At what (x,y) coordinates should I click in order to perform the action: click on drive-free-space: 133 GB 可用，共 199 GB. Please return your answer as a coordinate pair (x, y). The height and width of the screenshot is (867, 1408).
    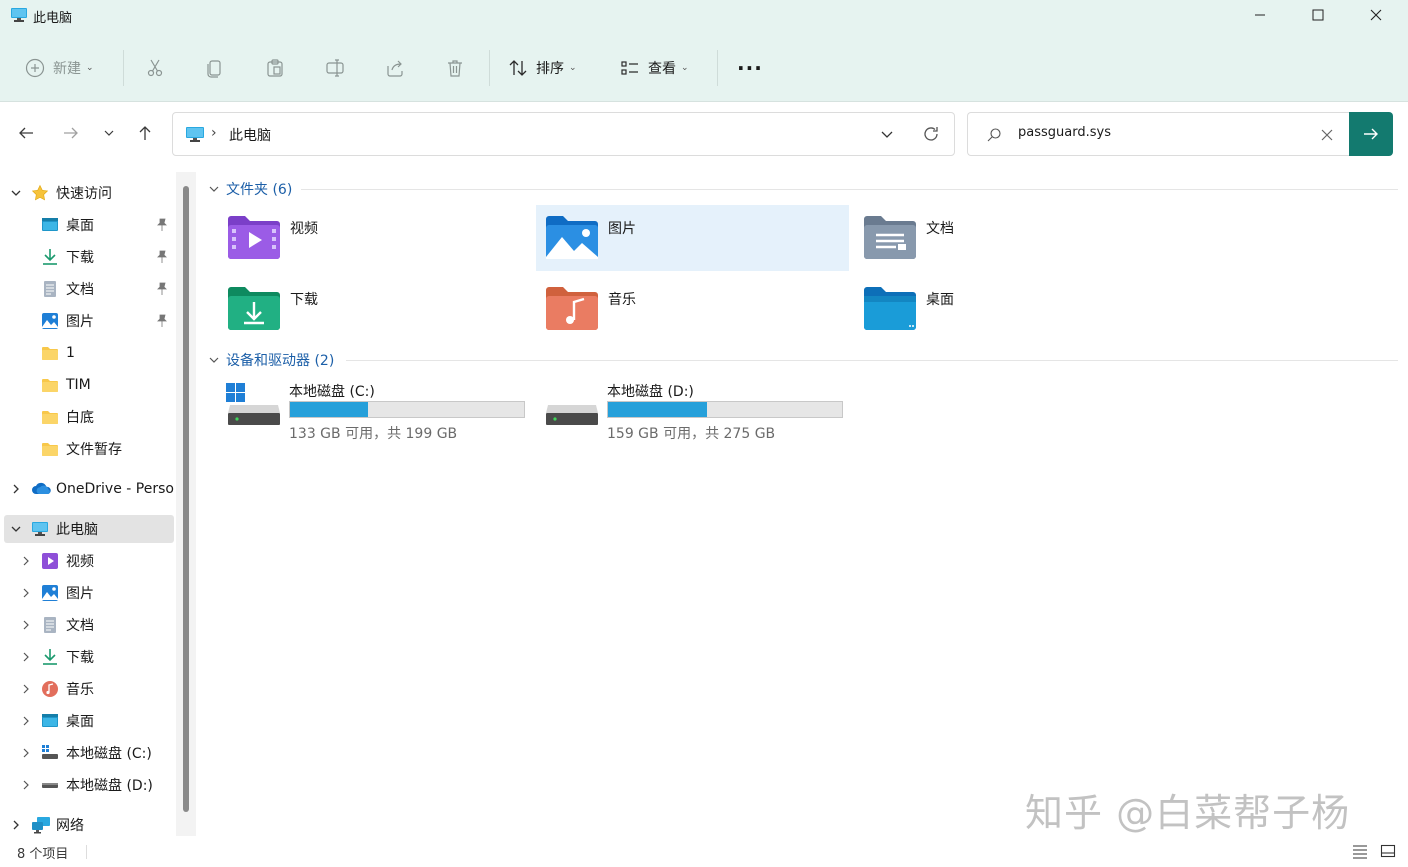
    Looking at the image, I should click on (373, 434).